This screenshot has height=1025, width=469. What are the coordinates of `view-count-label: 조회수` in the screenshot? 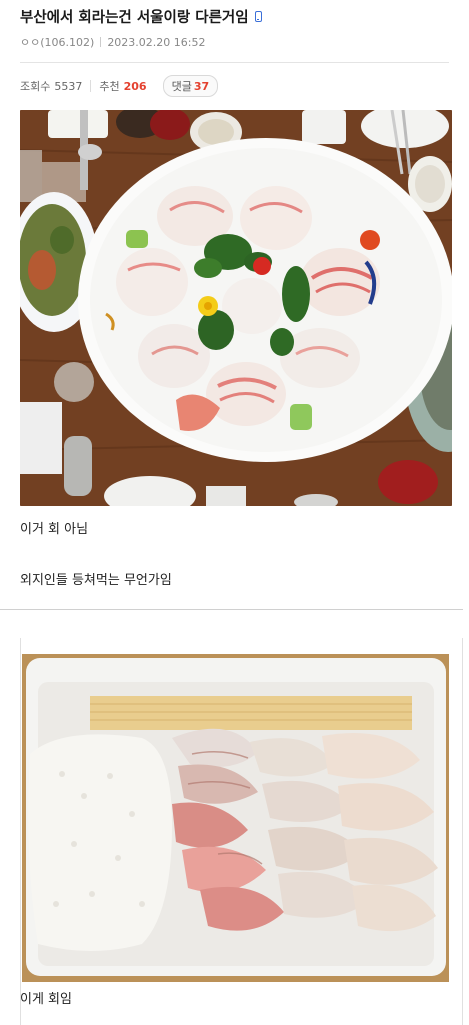 It's located at (35, 86).